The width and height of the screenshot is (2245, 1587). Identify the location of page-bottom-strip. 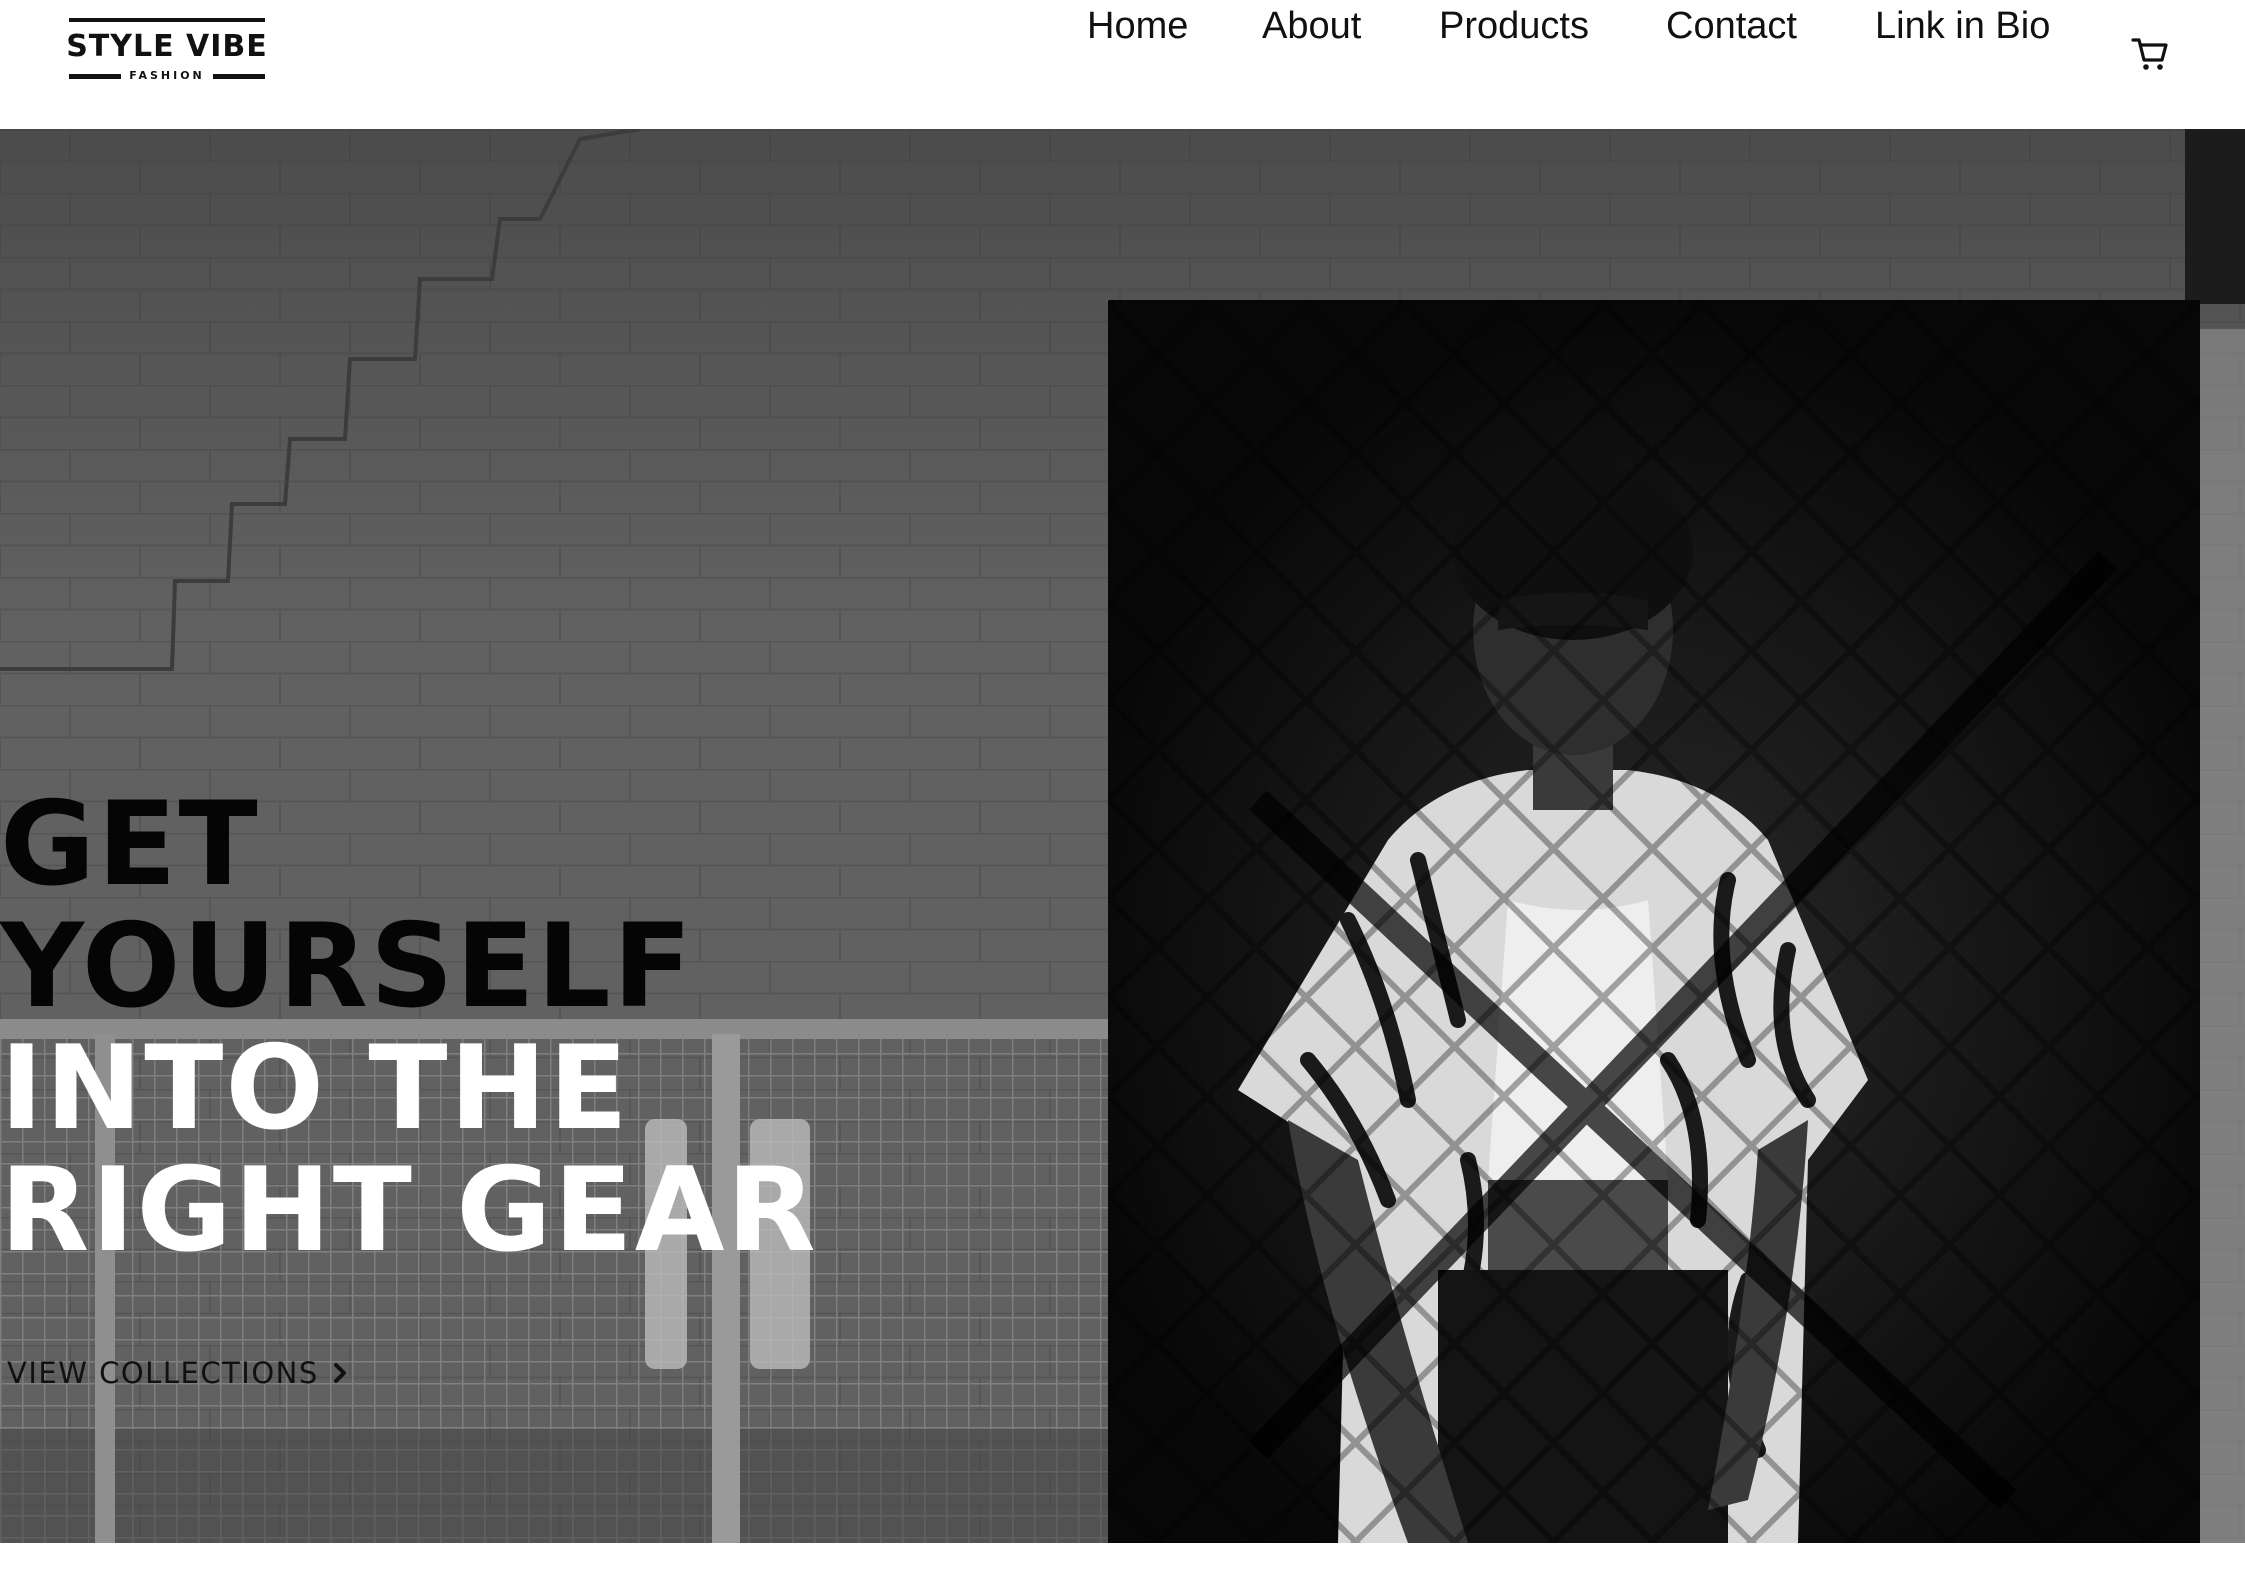
(1122, 1565).